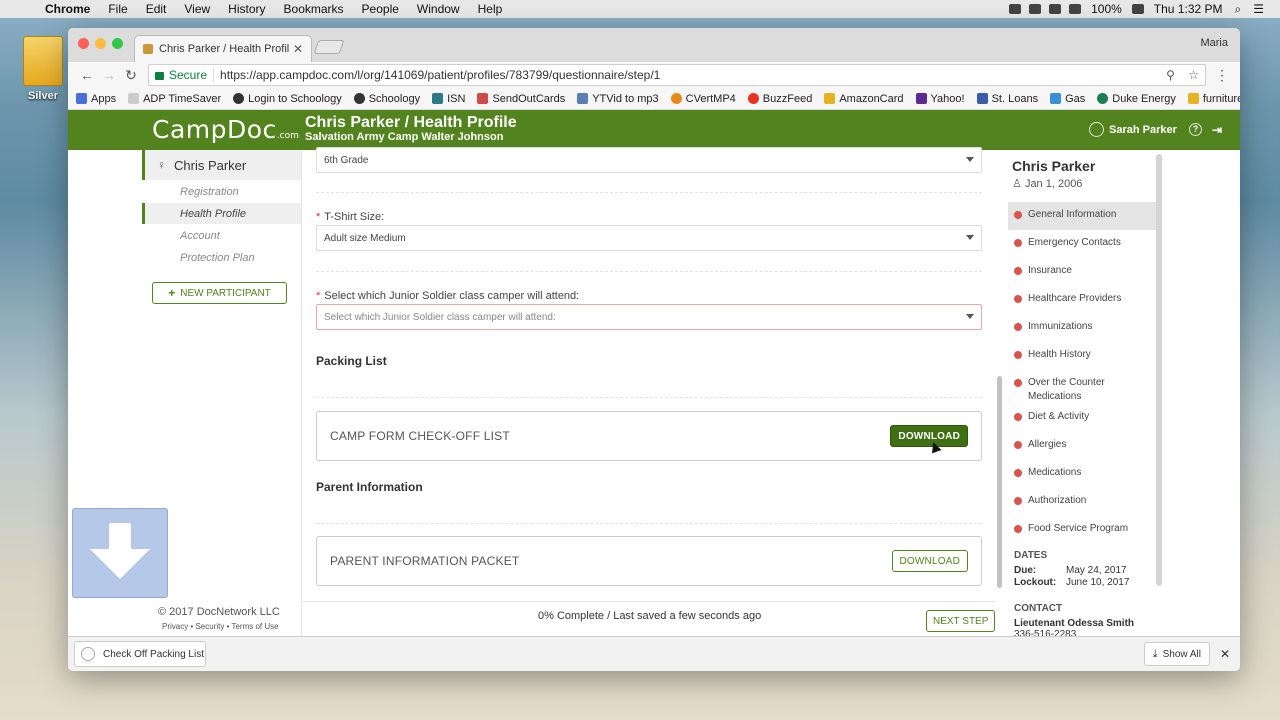 This screenshot has height=720, width=1280. Describe the element at coordinates (134, 98) in the screenshot. I see `page-icon` at that location.